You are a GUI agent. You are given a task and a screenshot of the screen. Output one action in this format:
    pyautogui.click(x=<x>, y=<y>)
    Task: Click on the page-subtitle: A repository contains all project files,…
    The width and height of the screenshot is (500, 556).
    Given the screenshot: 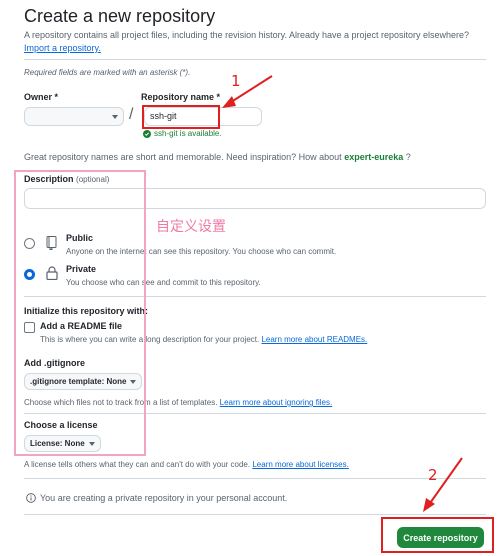 What is the action you would take?
    pyautogui.click(x=247, y=35)
    